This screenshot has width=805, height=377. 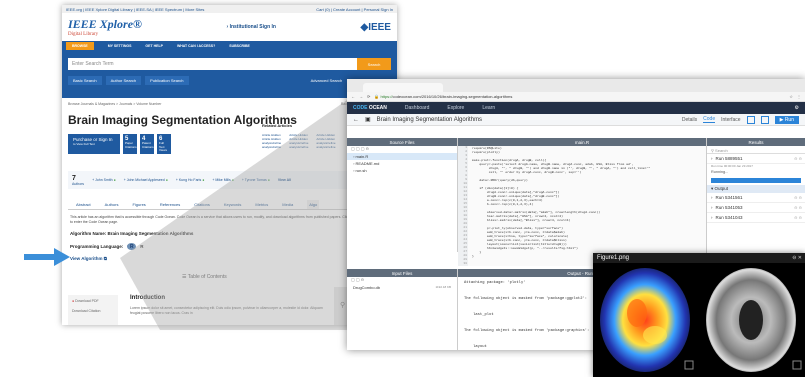 I want to click on url-scheme: https://, so click(x=386, y=96).